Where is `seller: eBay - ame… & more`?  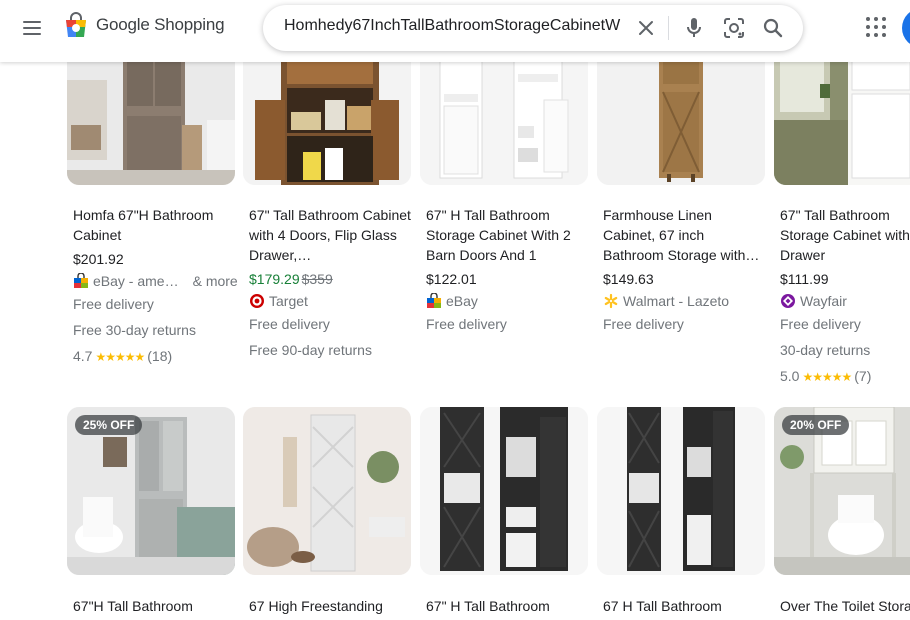
seller: eBay - ame… & more is located at coordinates (155, 281).